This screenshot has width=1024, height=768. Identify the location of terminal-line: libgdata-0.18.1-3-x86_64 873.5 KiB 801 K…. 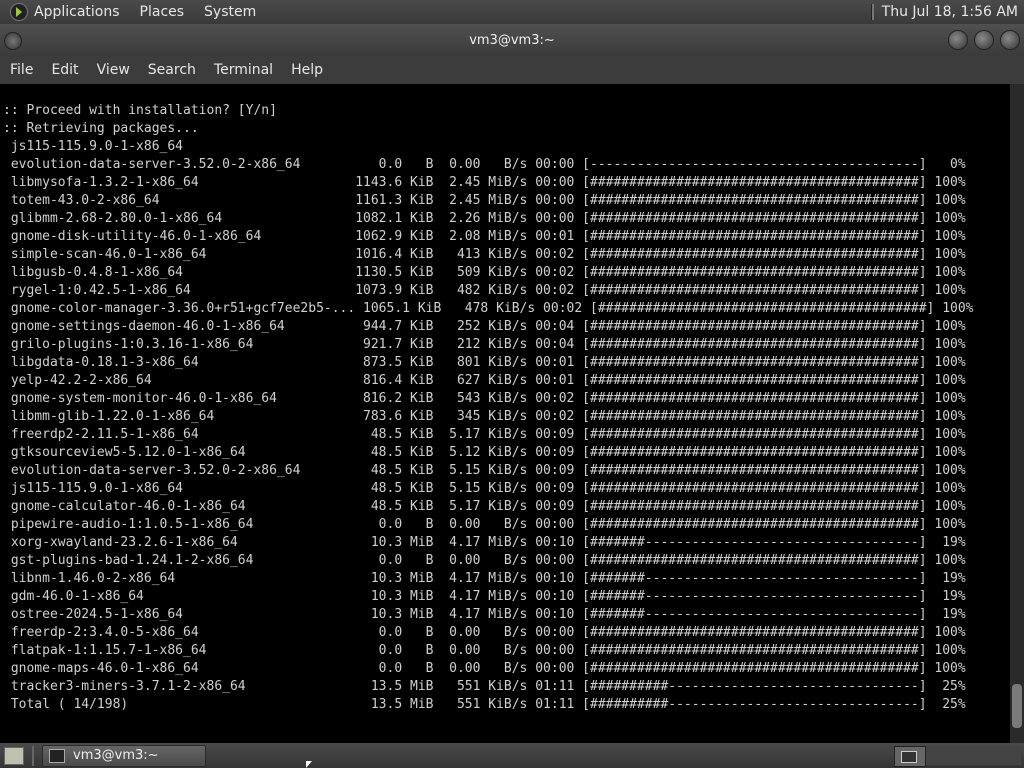
(484, 362).